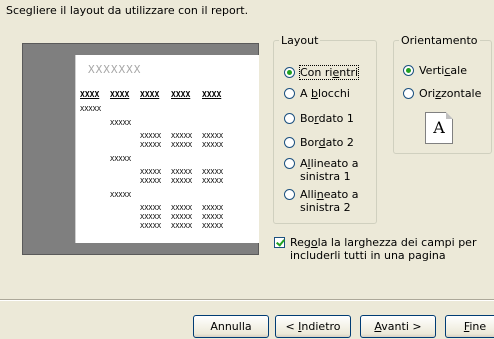 This screenshot has height=339, width=494. Describe the element at coordinates (327, 118) in the screenshot. I see `option-label: Bordato 1` at that location.